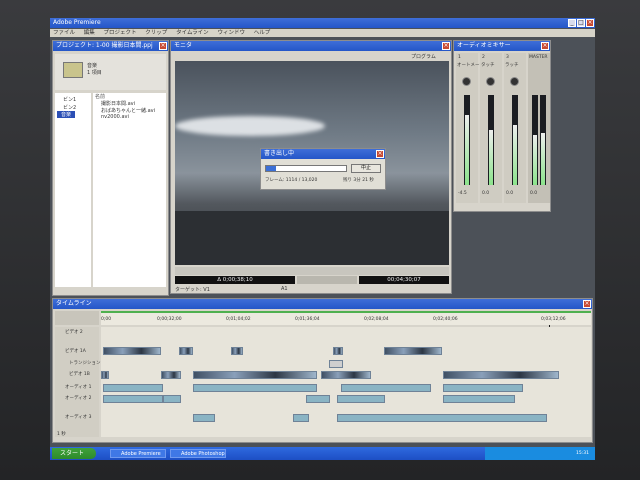 Image resolution: width=640 pixels, height=480 pixels. I want to click on close-button: ×, so click(590, 23).